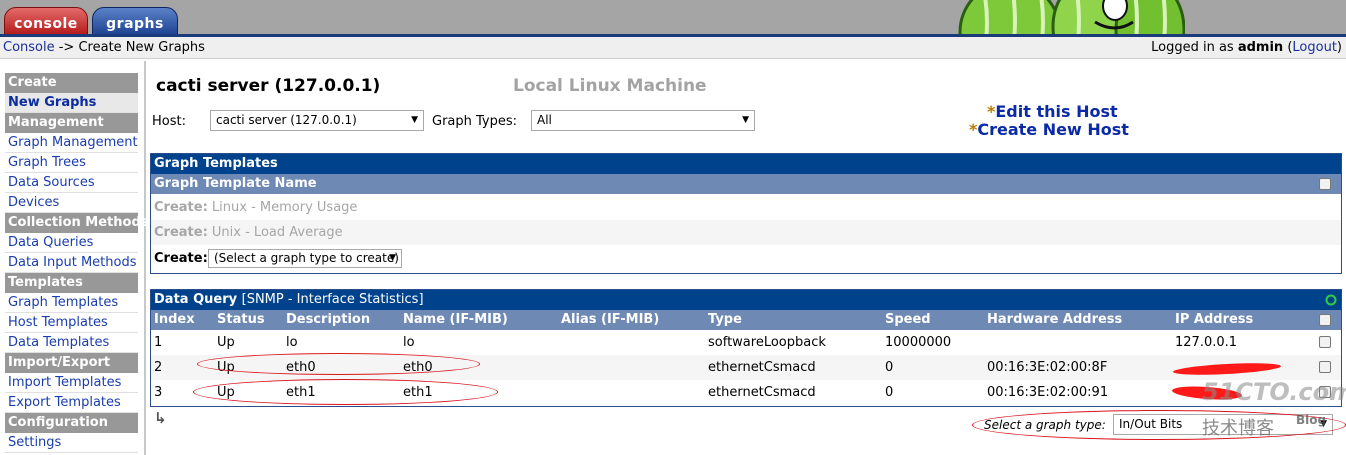 This screenshot has width=1346, height=455. Describe the element at coordinates (746, 184) in the screenshot. I see `graph-template-name-header: Graph Template Name` at that location.